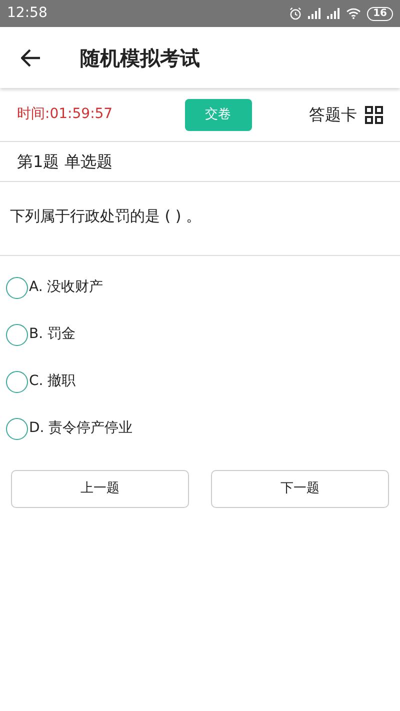 This screenshot has height=711, width=400. Describe the element at coordinates (354, 13) in the screenshot. I see `wifi-icon` at that location.